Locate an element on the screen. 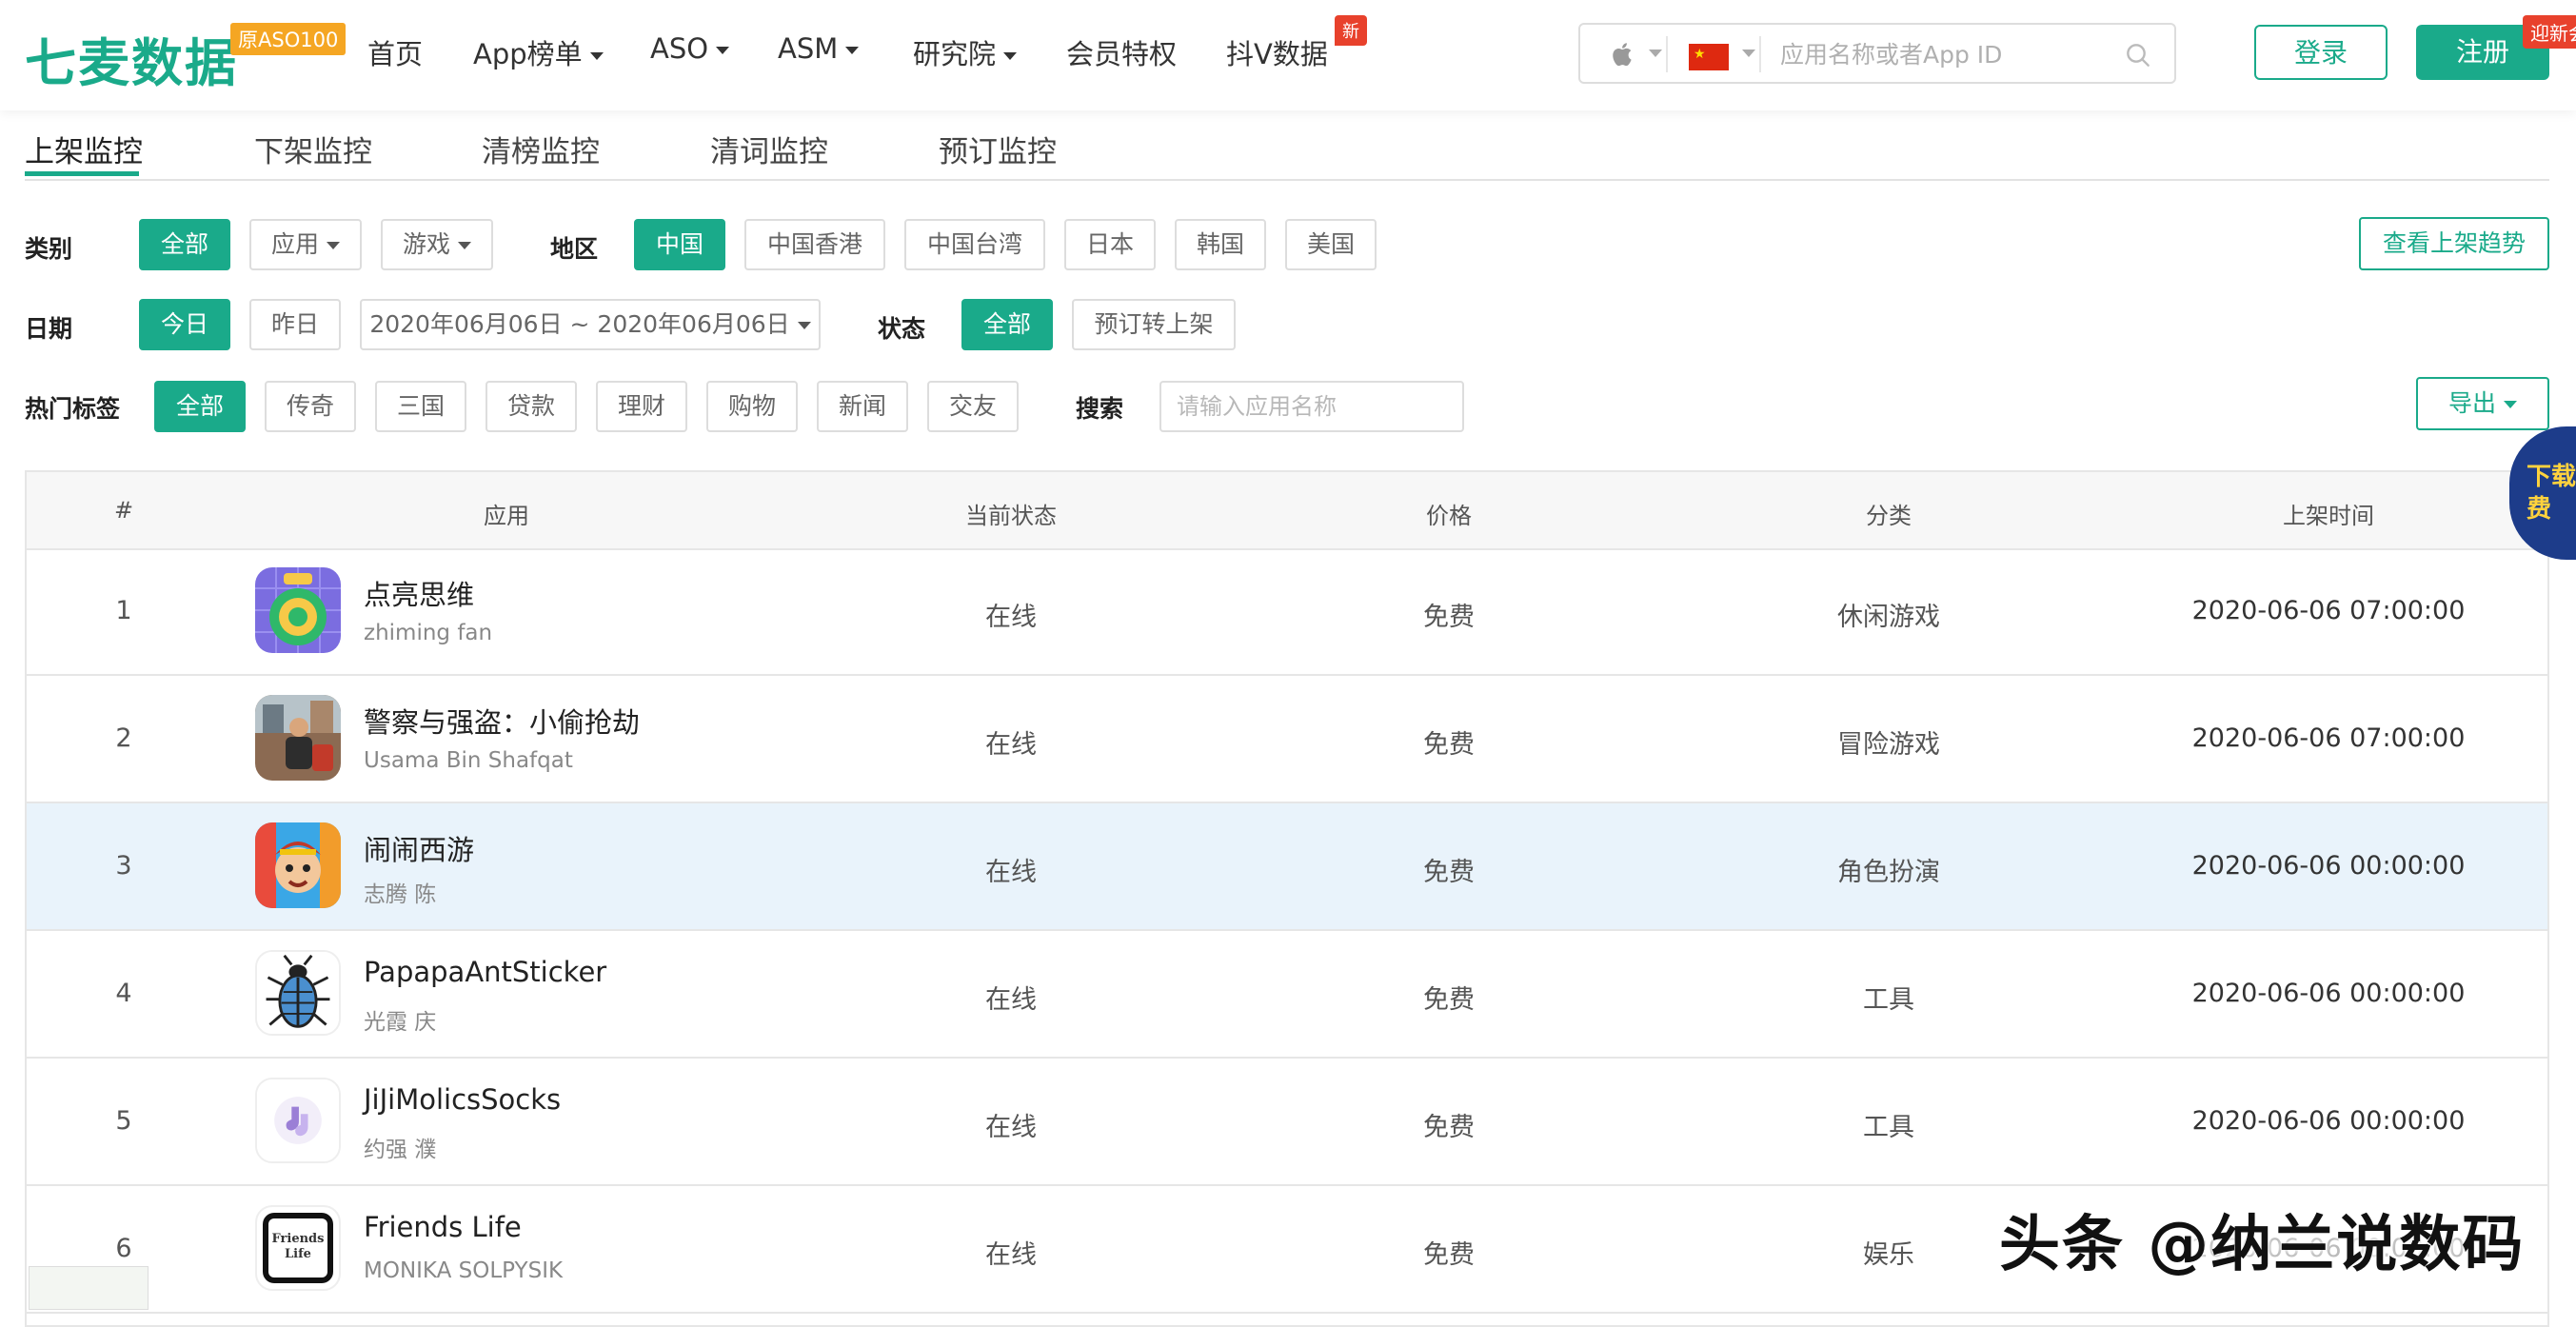  app-name: PapapaAntSticker is located at coordinates (485, 972).